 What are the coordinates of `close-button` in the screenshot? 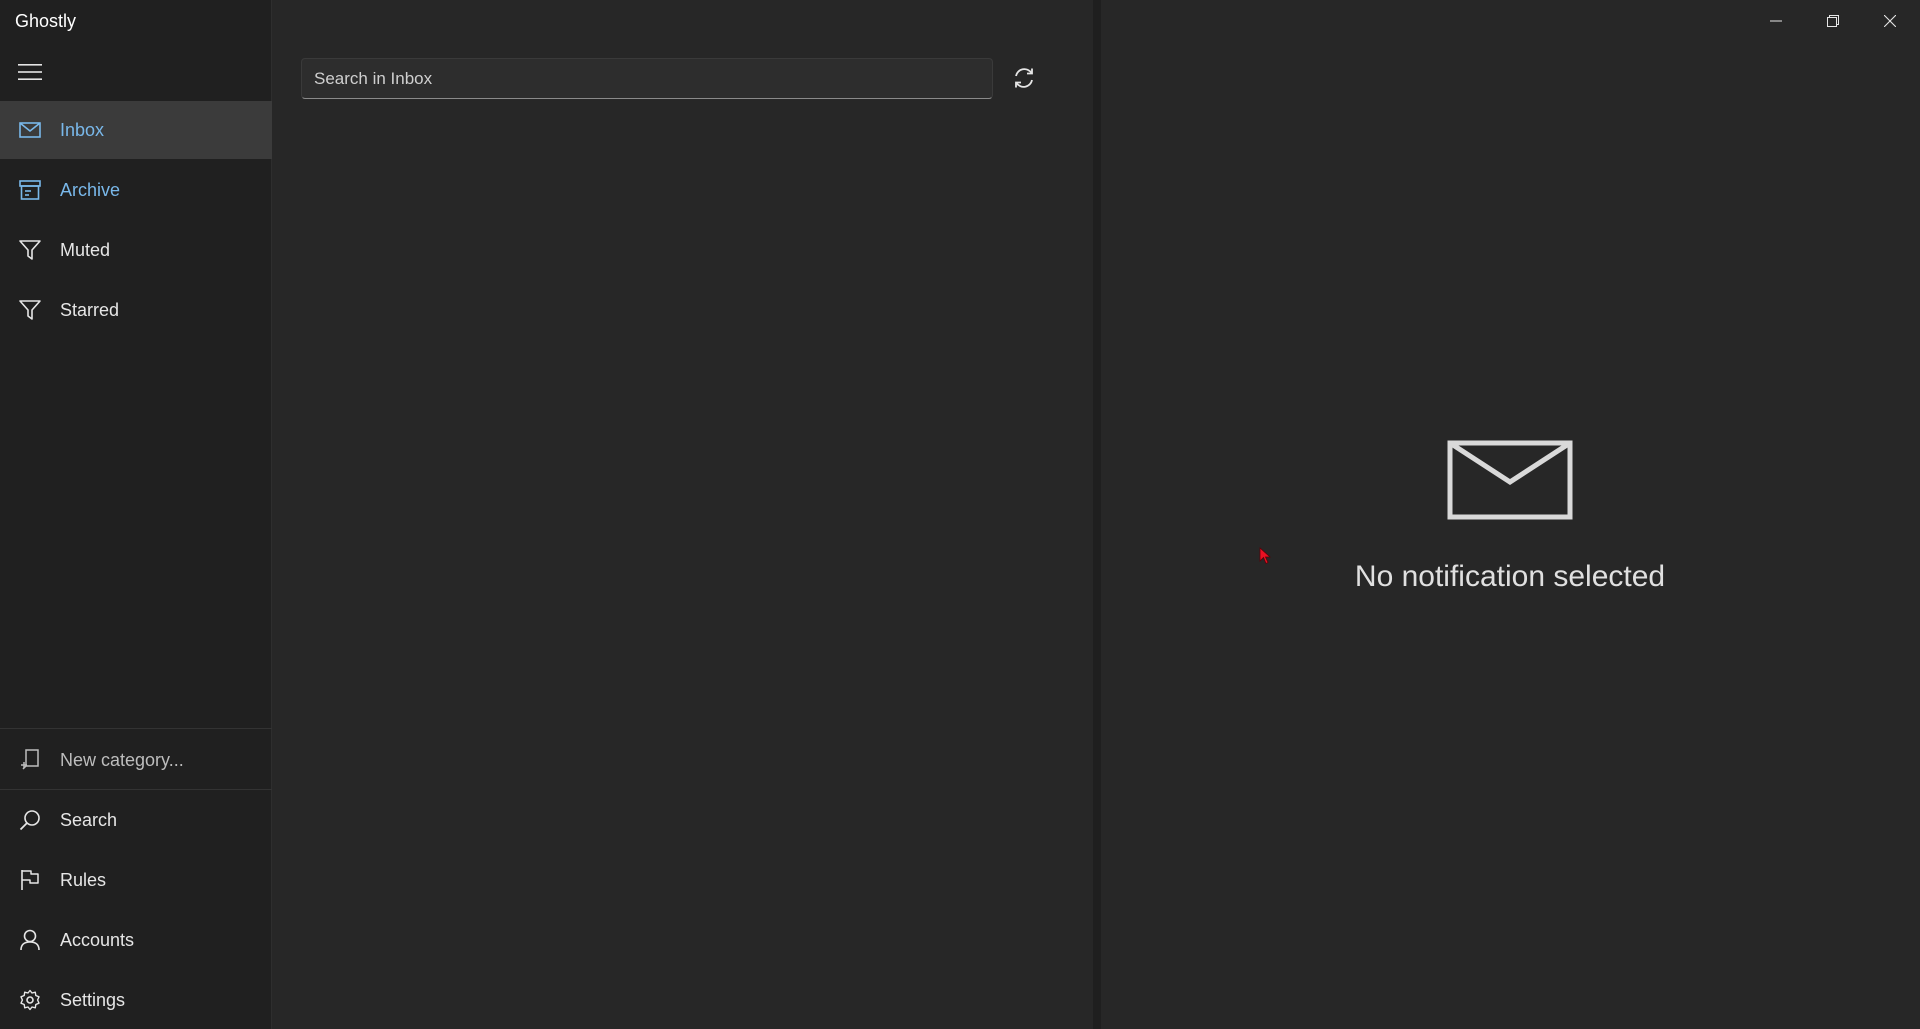 It's located at (1890, 21).